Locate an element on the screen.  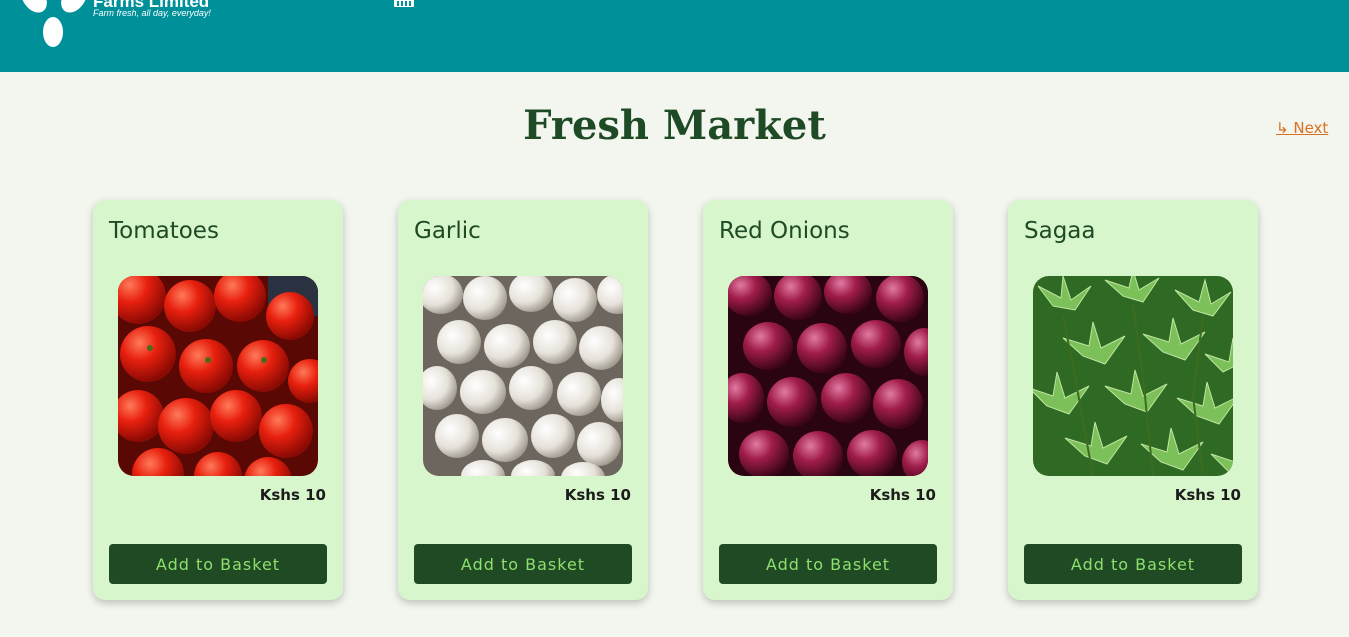
leaf-logo-icon is located at coordinates (61, 24).